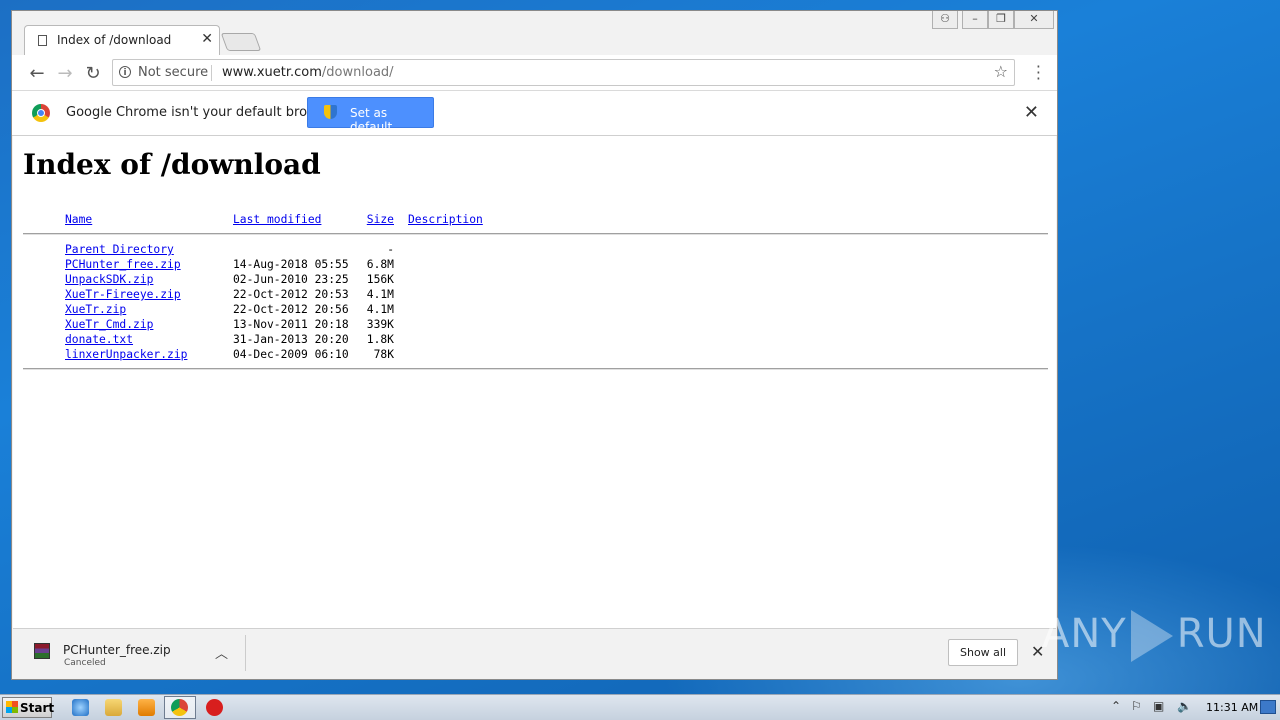  What do you see at coordinates (93, 73) in the screenshot?
I see `reload-icon: ↻` at bounding box center [93, 73].